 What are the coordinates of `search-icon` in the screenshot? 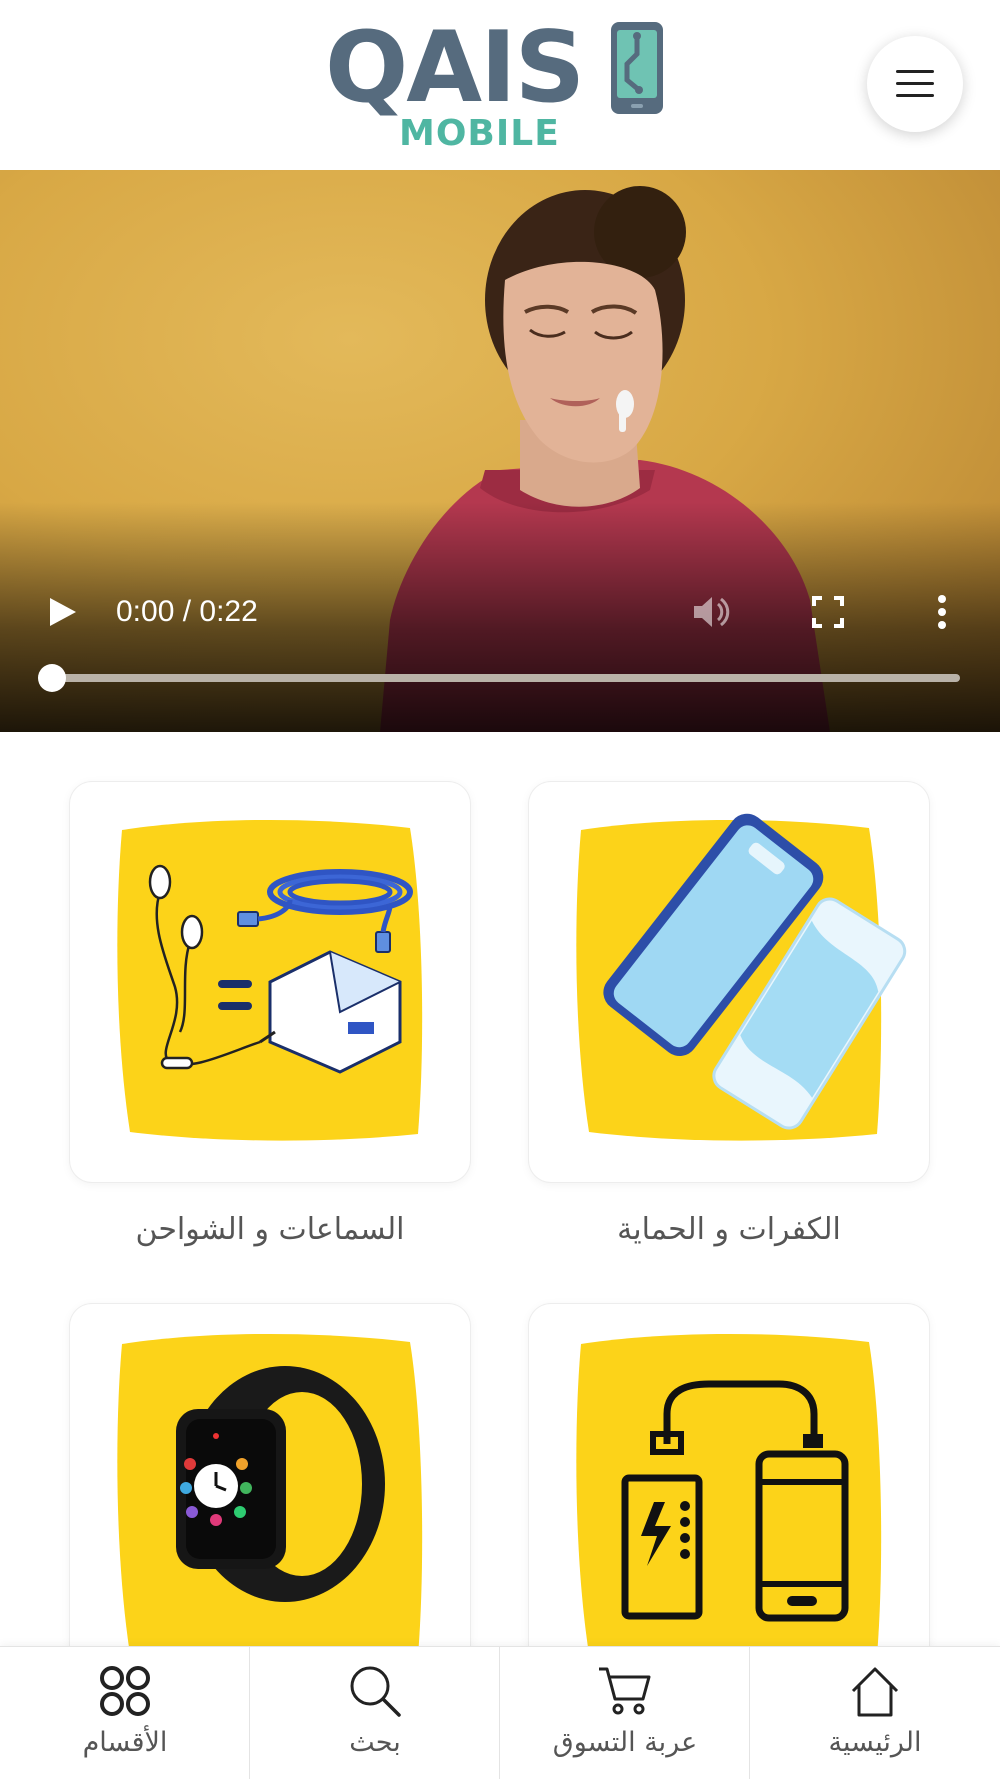 It's located at (375, 1691).